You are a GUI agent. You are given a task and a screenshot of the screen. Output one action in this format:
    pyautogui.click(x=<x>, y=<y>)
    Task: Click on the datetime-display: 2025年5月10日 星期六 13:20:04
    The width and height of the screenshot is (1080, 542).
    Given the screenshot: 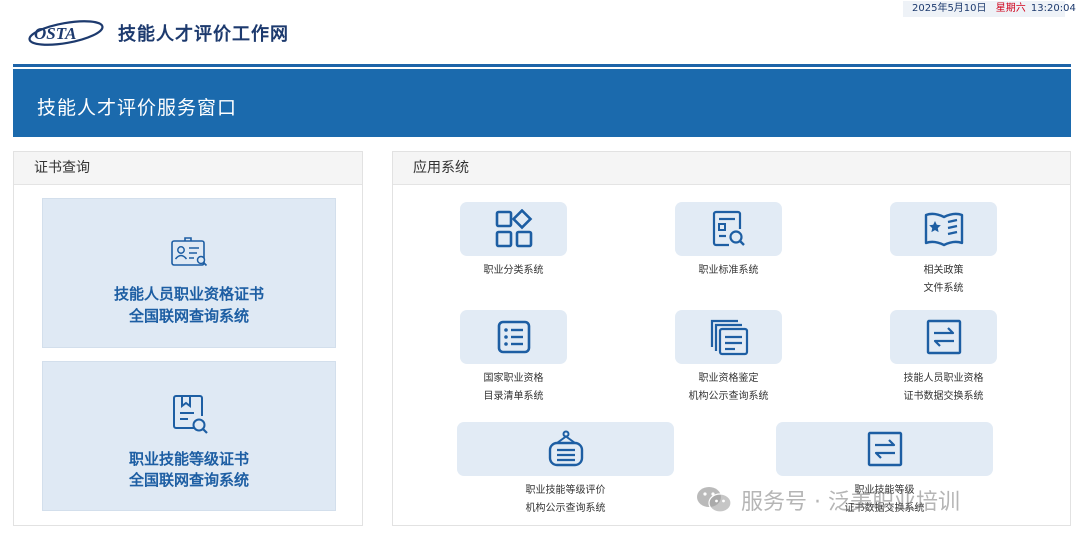 What is the action you would take?
    pyautogui.click(x=989, y=9)
    